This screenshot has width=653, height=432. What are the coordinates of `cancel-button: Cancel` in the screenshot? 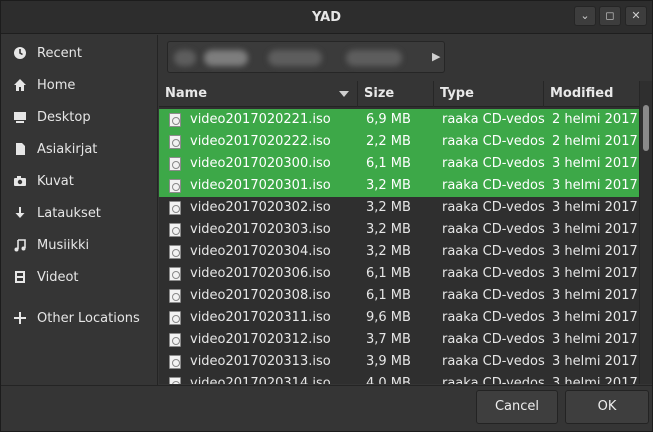 It's located at (517, 407).